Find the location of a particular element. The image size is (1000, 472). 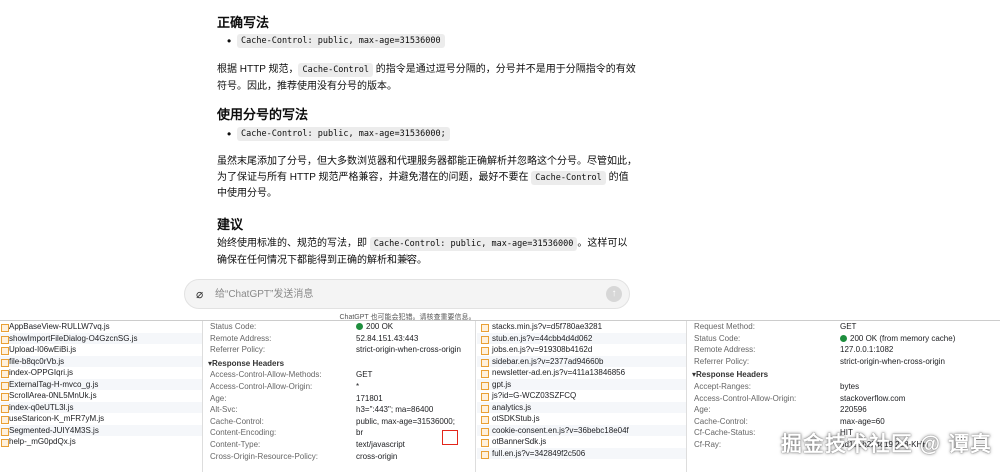

header-key: Cf-Ray: is located at coordinates (708, 444).